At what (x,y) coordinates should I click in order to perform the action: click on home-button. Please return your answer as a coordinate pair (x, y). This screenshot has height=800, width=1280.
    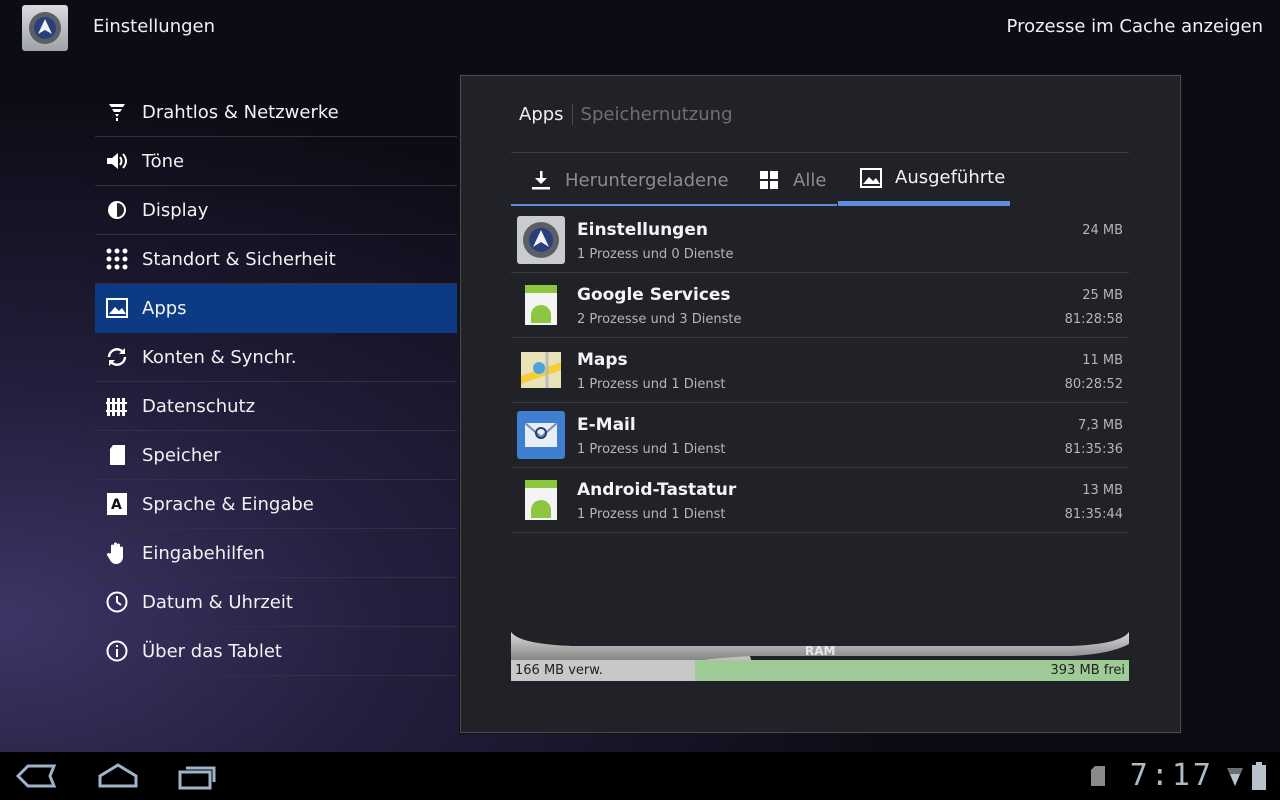
    Looking at the image, I should click on (118, 776).